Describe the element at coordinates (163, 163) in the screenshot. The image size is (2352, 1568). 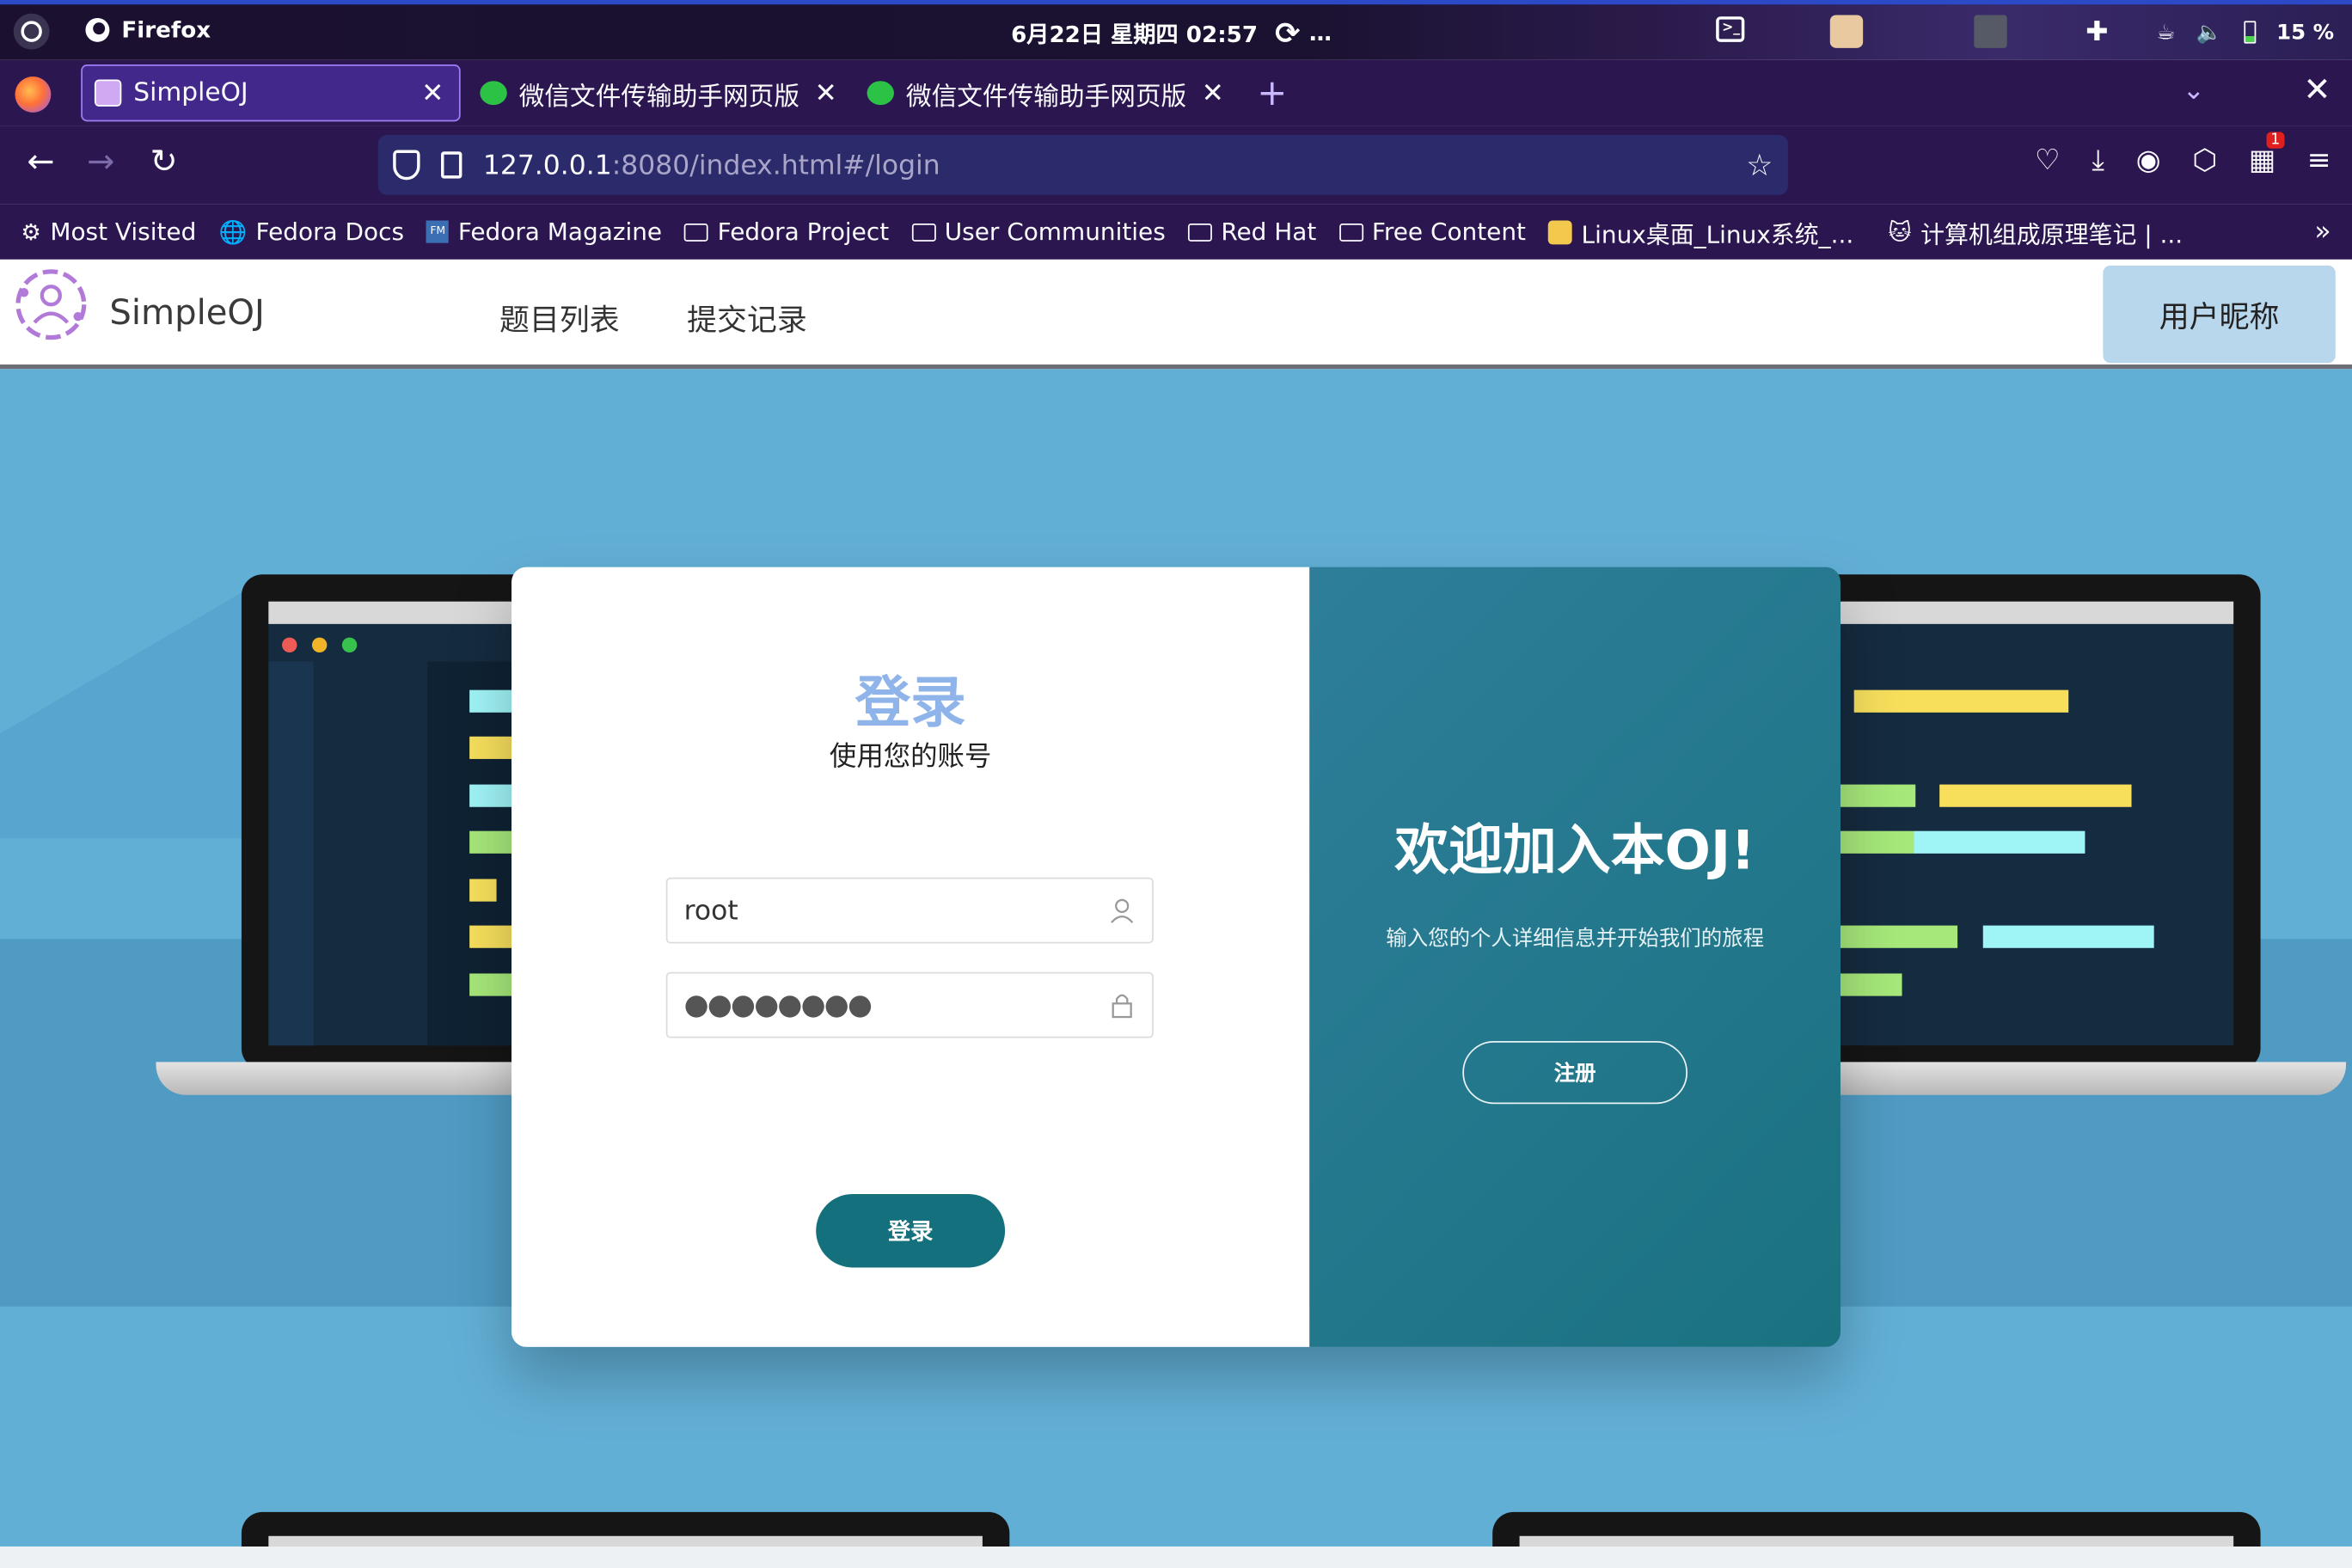
I see `reload-icon: ↻` at that location.